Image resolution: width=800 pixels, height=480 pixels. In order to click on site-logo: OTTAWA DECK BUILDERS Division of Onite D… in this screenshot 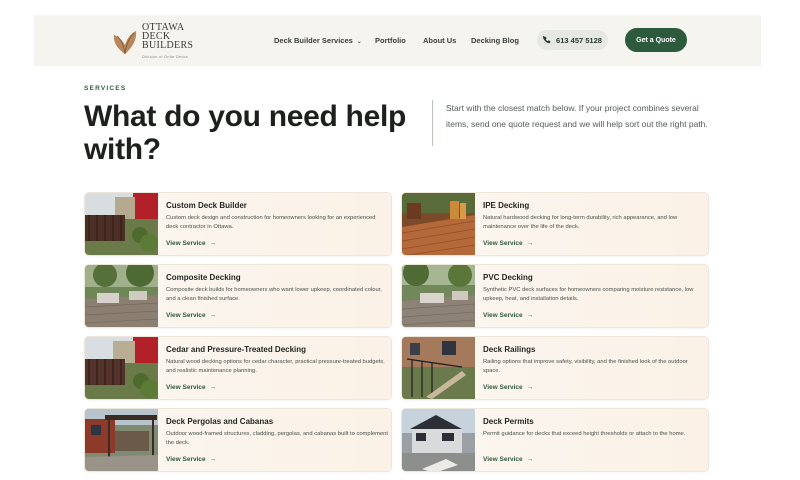, I will do `click(160, 42)`.